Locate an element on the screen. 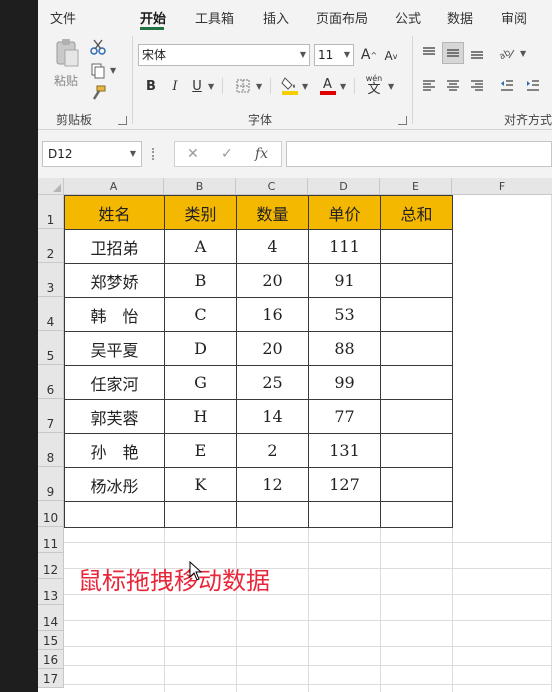 The image size is (552, 692). row-header-7: 7 is located at coordinates (51, 416).